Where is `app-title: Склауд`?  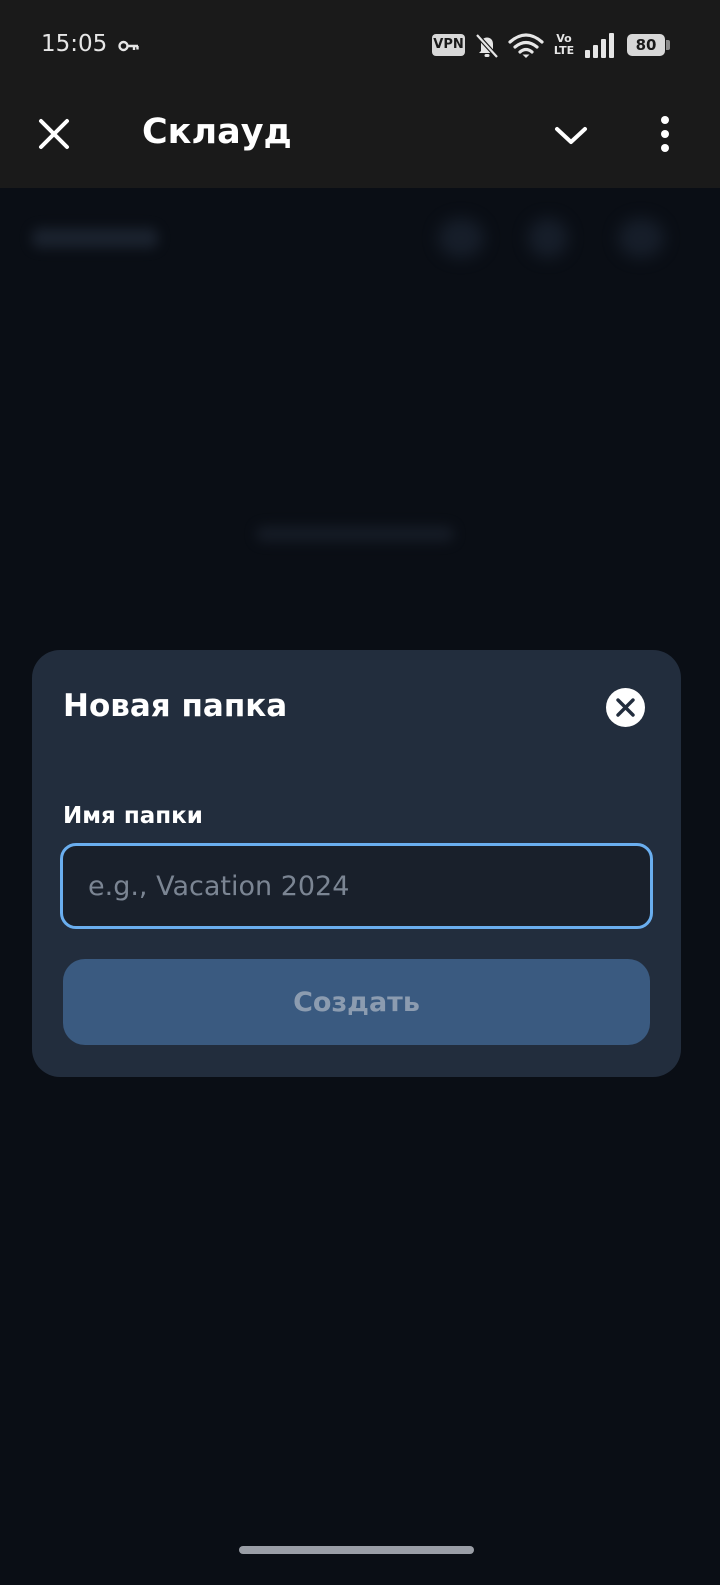 app-title: Склауд is located at coordinates (217, 132).